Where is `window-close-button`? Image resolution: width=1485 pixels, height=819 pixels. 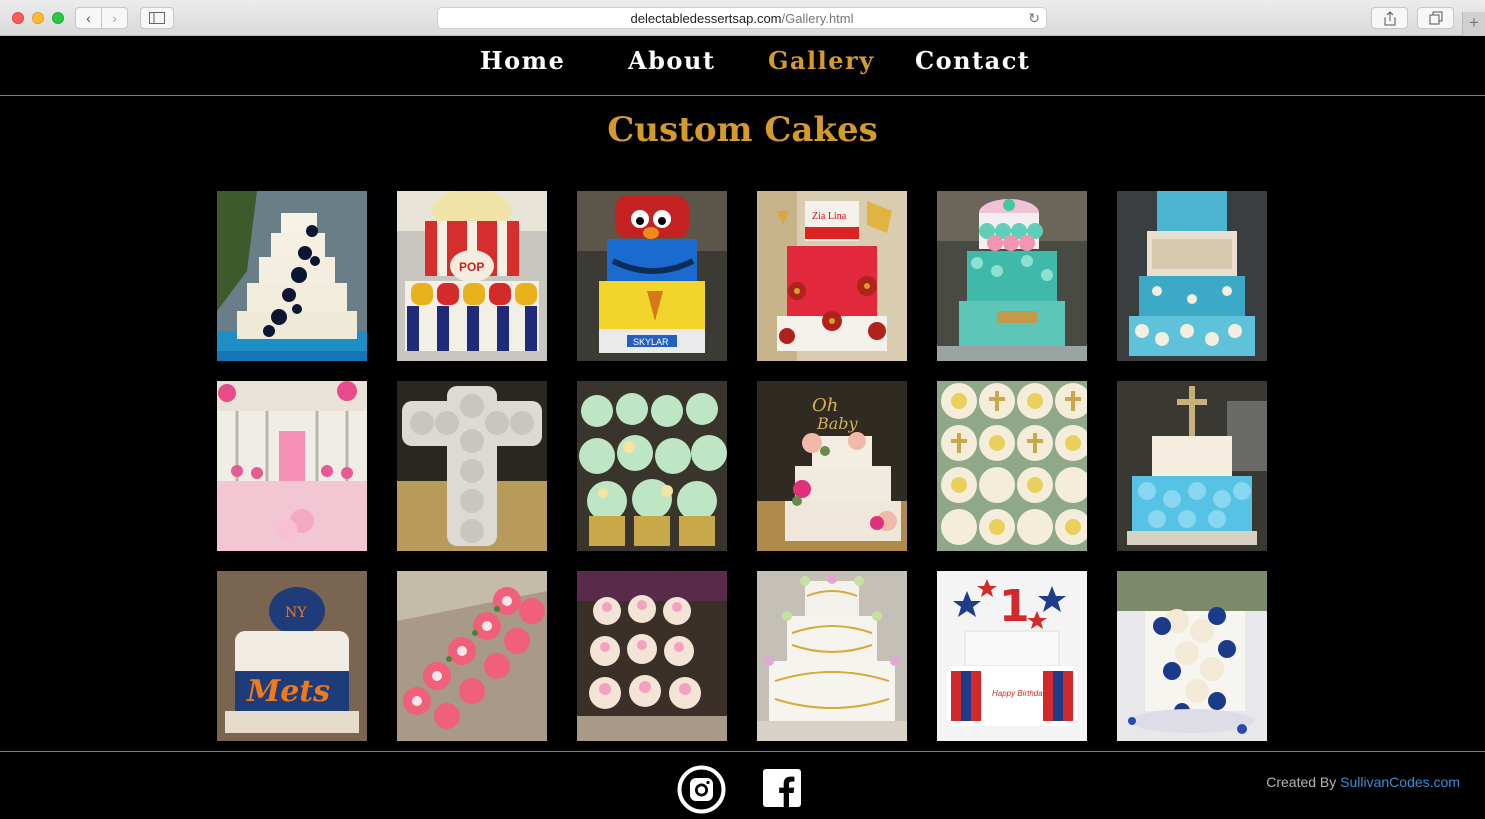 window-close-button is located at coordinates (18, 18).